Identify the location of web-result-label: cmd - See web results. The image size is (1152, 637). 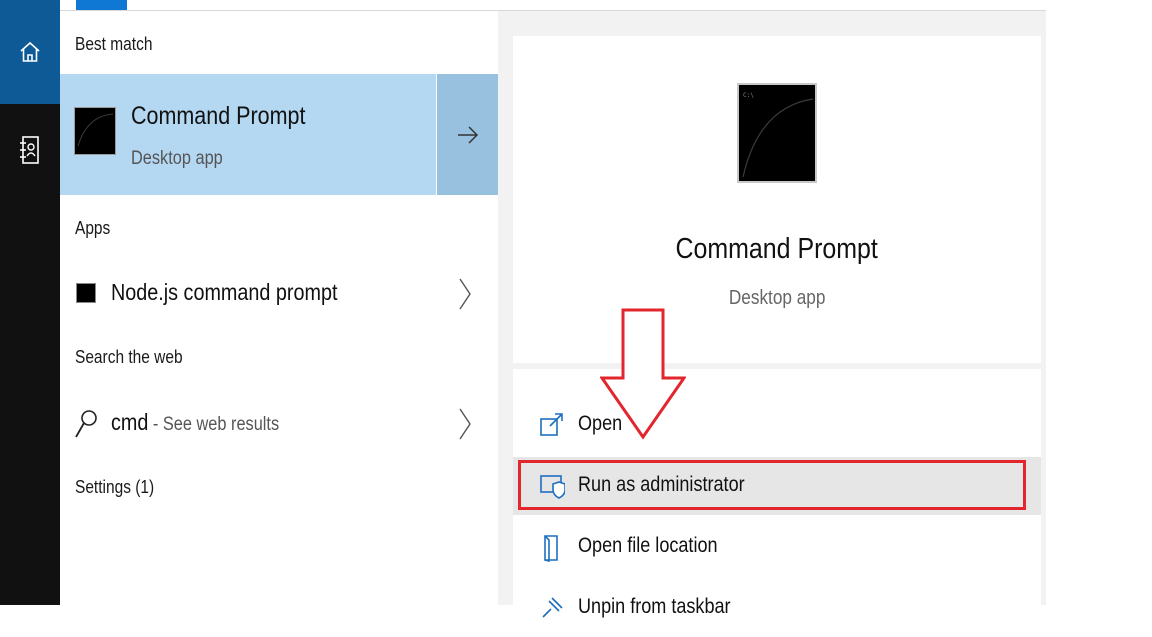
(195, 422).